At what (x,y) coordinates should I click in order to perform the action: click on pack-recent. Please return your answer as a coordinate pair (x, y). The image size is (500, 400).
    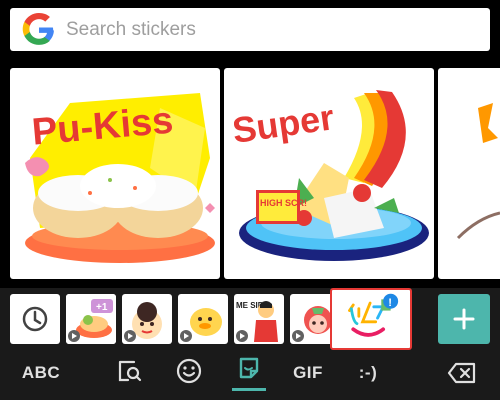
    Looking at the image, I should click on (35, 319).